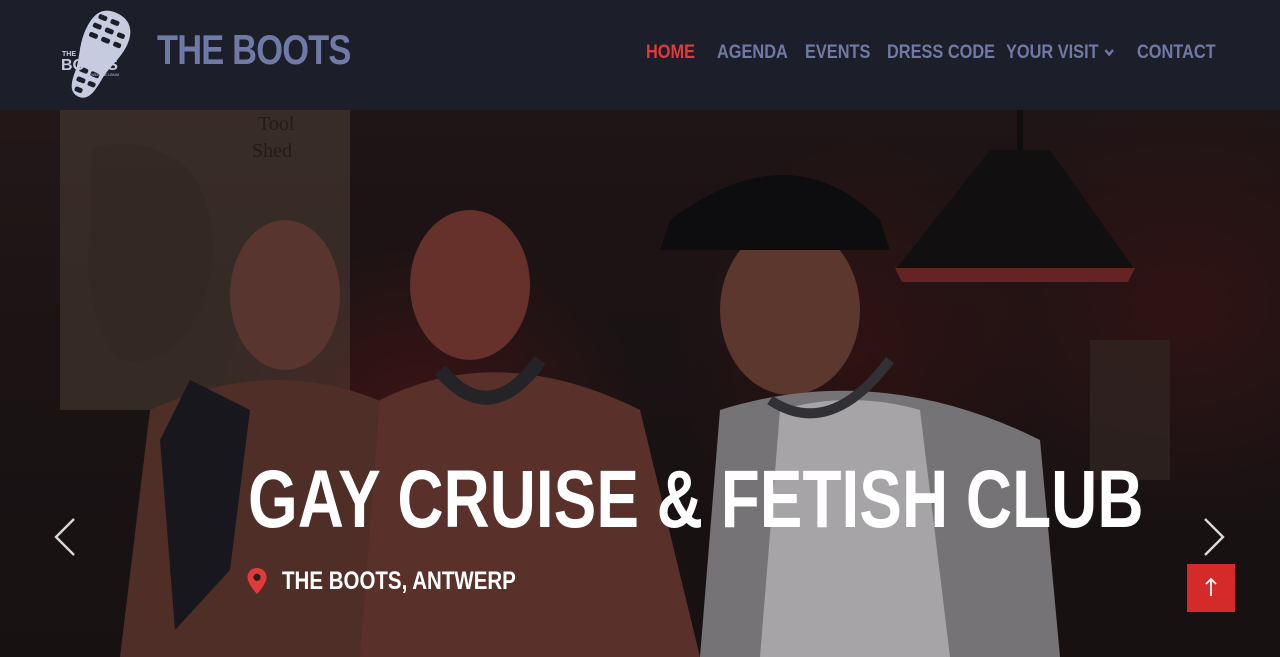  I want to click on chevron-down-icon, so click(1109, 53).